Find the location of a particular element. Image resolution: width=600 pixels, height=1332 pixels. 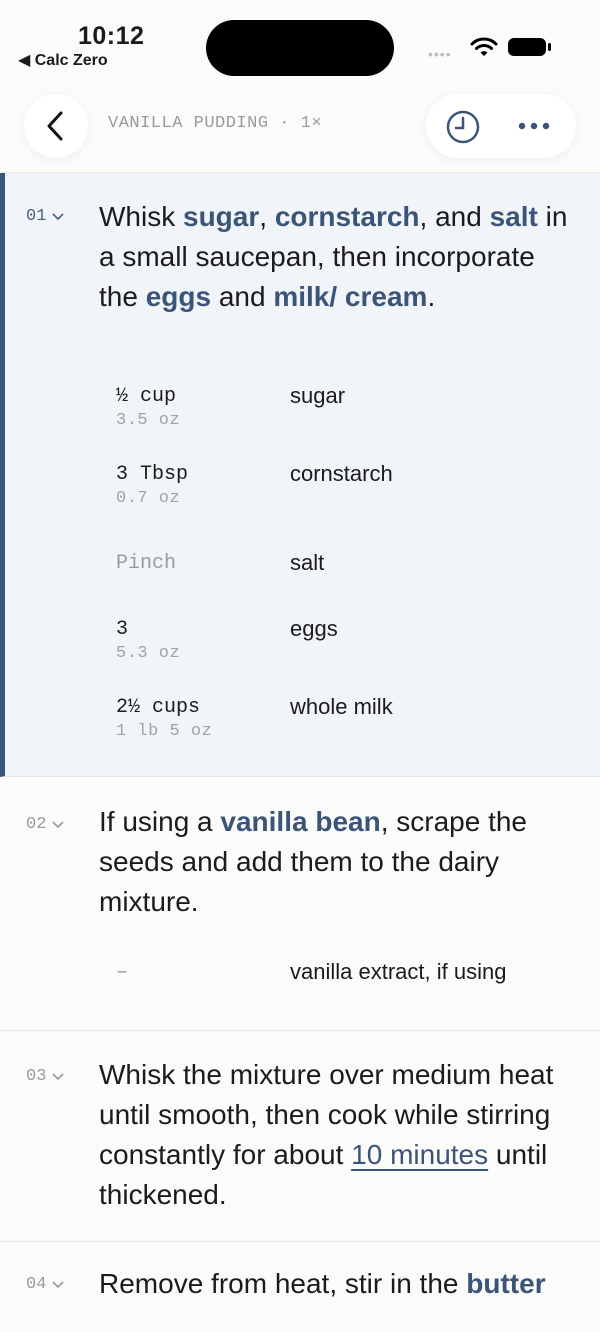

dynamic-island is located at coordinates (300, 48).